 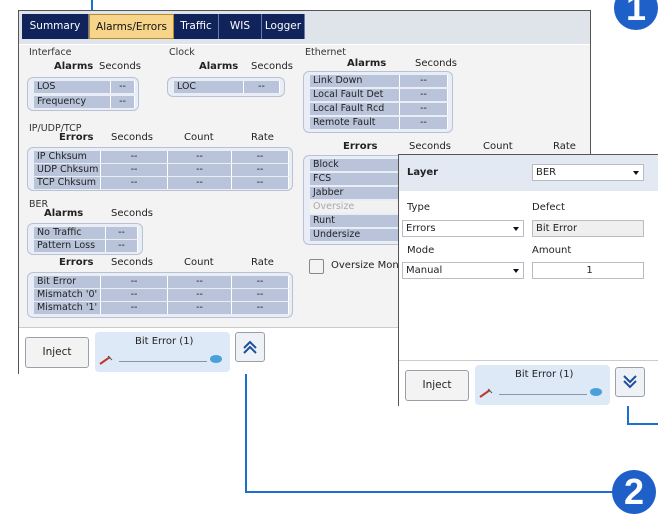 What do you see at coordinates (528, 383) in the screenshot?
I see `popup-bottom-bar: Inject Bit Error (1)` at bounding box center [528, 383].